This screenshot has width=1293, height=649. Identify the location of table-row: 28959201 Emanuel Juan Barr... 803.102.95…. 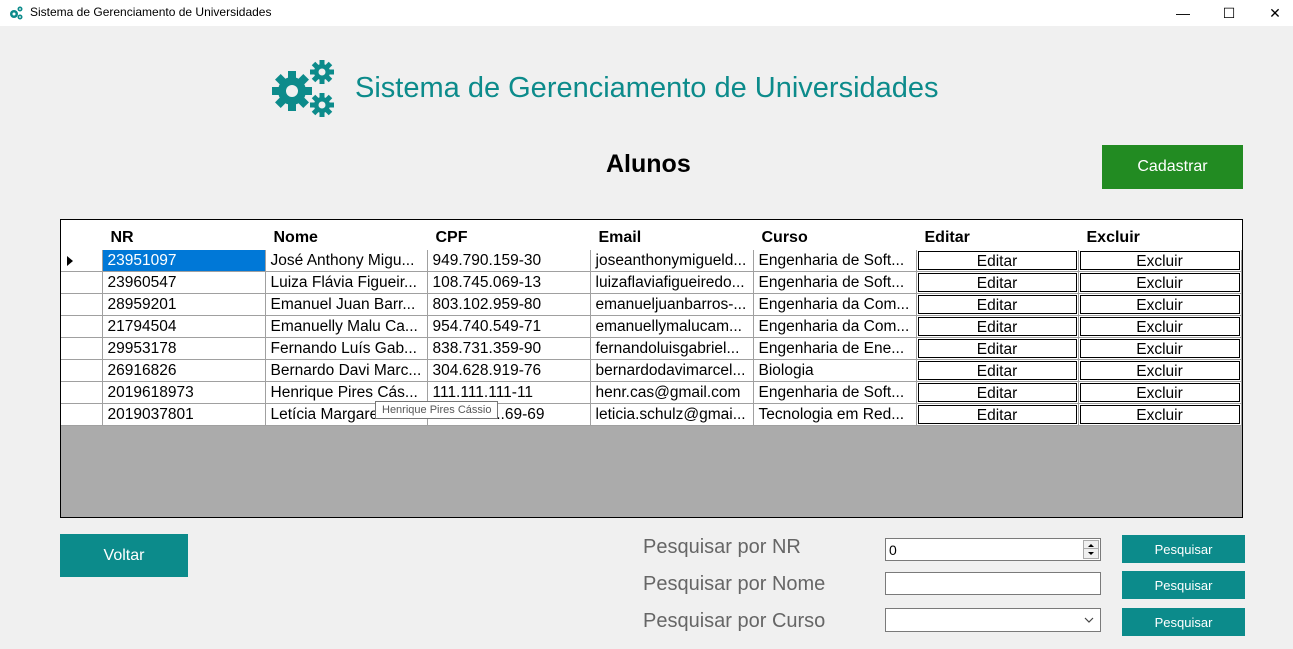
(651, 304).